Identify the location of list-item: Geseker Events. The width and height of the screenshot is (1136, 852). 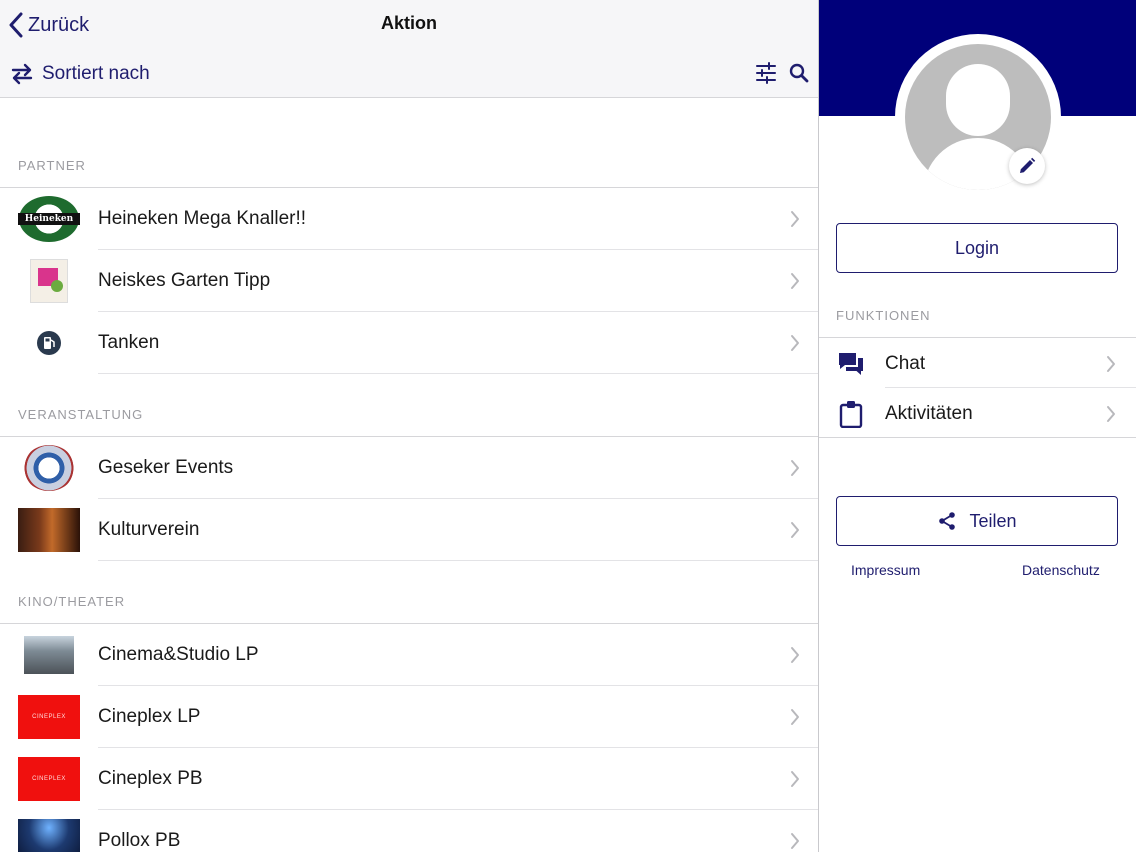
(409, 468).